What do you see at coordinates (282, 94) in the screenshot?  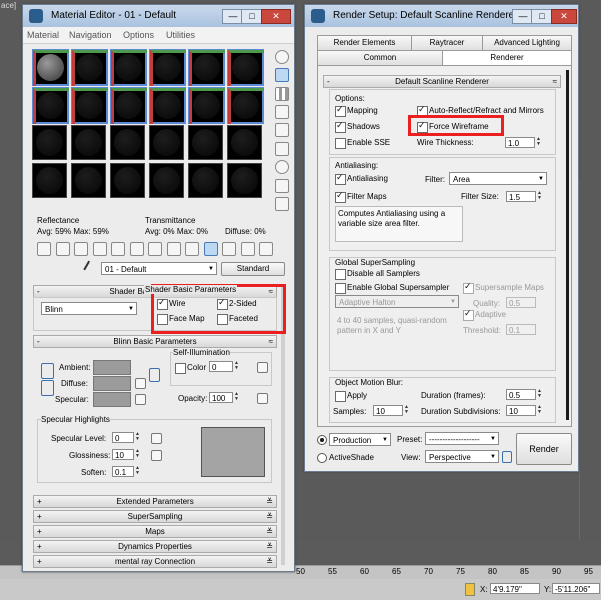 I see `background-checker-icon` at bounding box center [282, 94].